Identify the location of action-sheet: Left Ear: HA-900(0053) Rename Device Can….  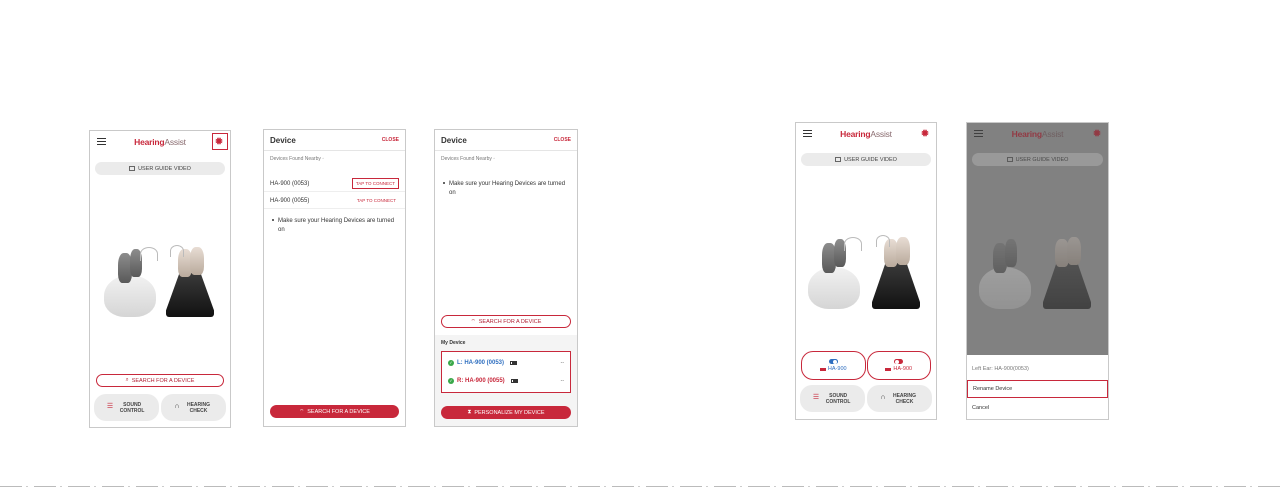
(1037, 387).